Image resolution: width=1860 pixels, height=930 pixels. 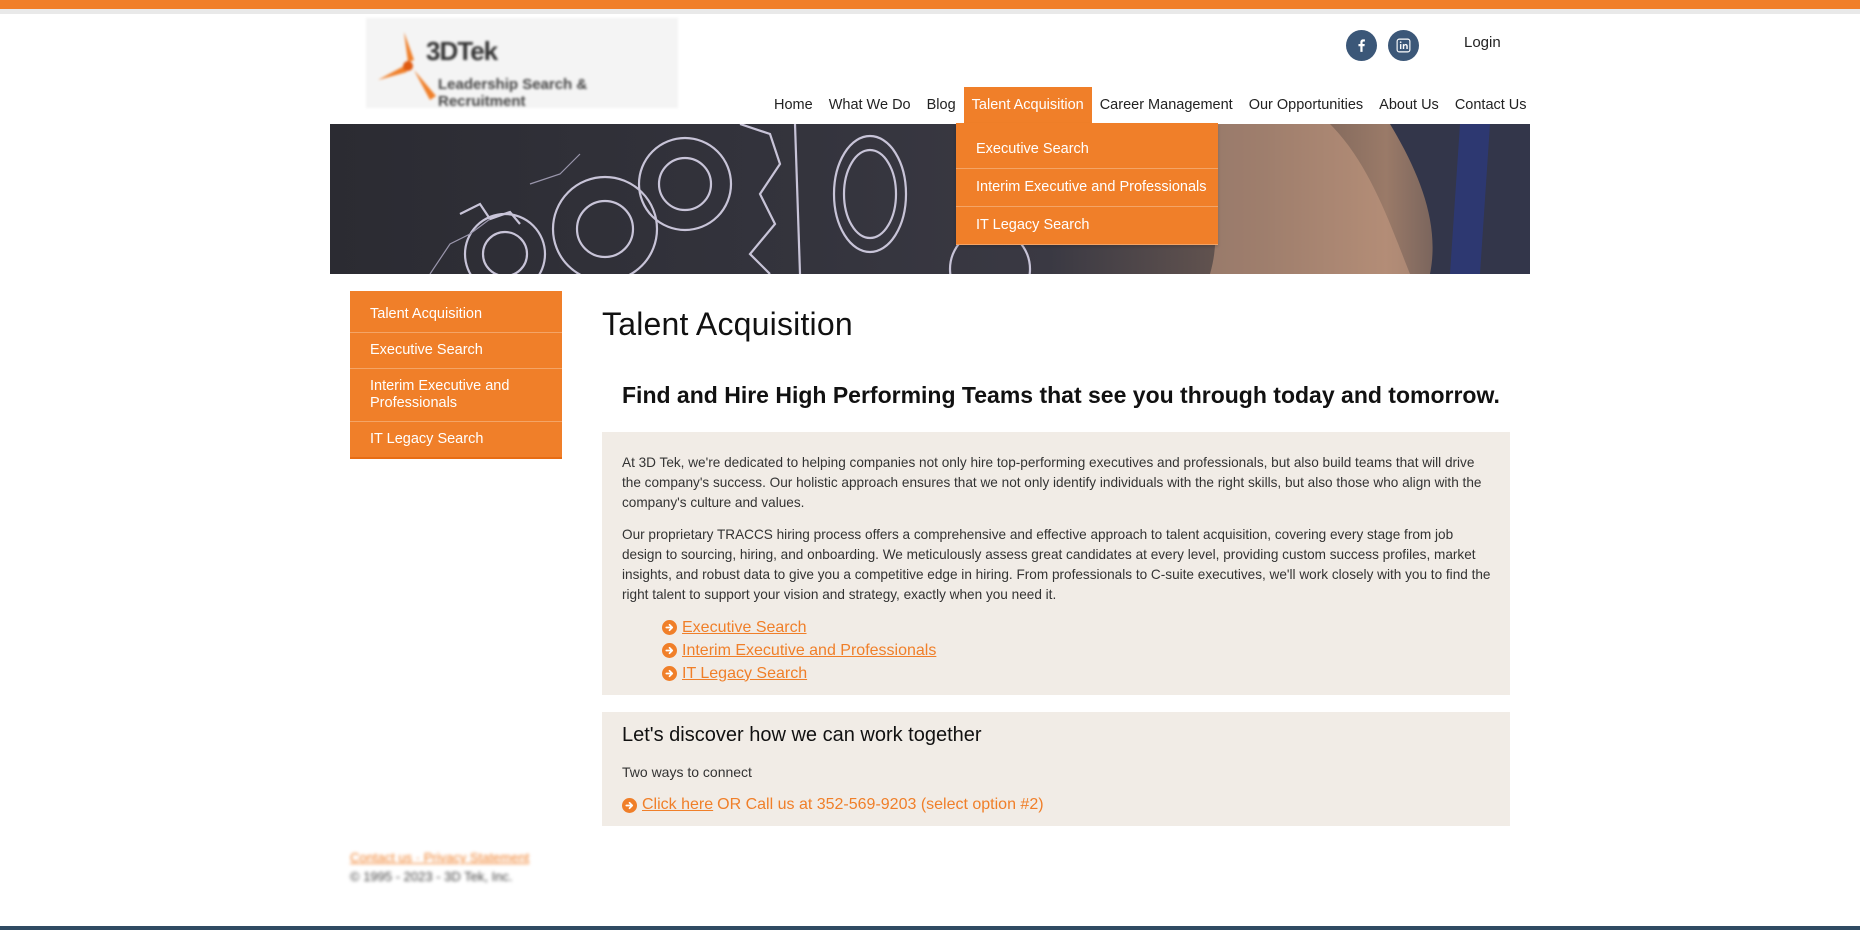 What do you see at coordinates (522, 63) in the screenshot?
I see `site-logo: 3DTek Leadership Search & Recruitment` at bounding box center [522, 63].